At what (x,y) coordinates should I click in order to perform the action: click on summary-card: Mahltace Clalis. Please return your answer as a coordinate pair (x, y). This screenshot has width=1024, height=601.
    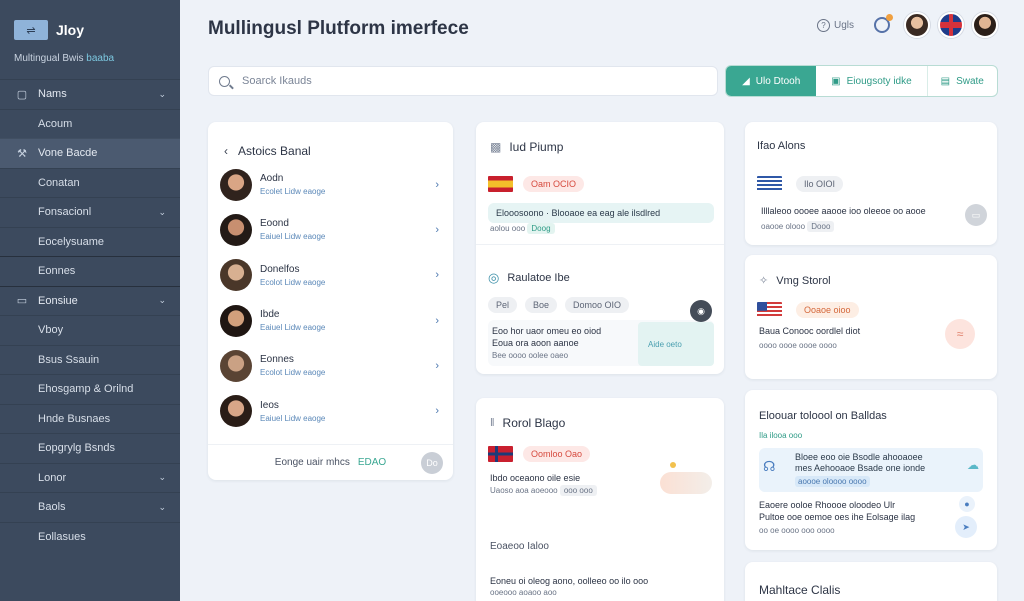
    Looking at the image, I should click on (871, 581).